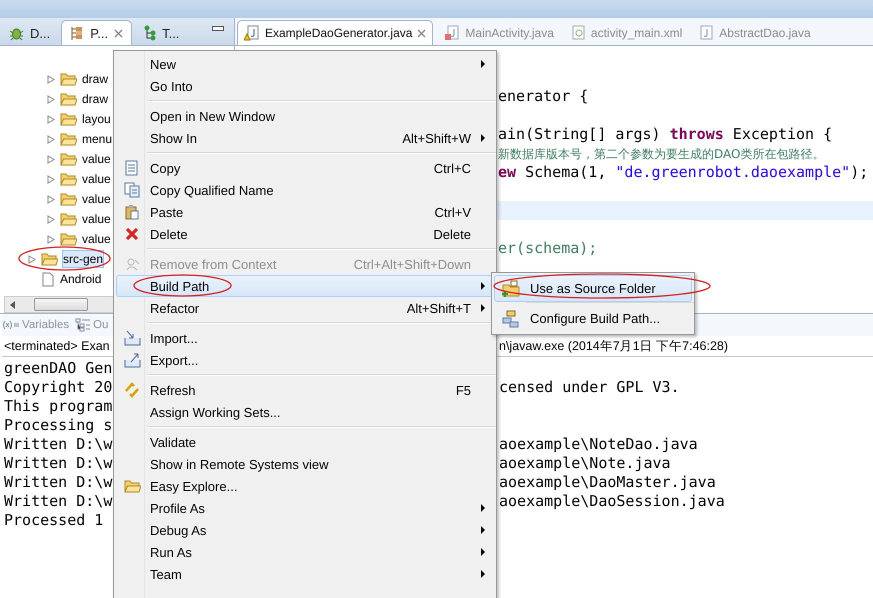 The height and width of the screenshot is (598, 873). I want to click on code-text: ew, so click(507, 172).